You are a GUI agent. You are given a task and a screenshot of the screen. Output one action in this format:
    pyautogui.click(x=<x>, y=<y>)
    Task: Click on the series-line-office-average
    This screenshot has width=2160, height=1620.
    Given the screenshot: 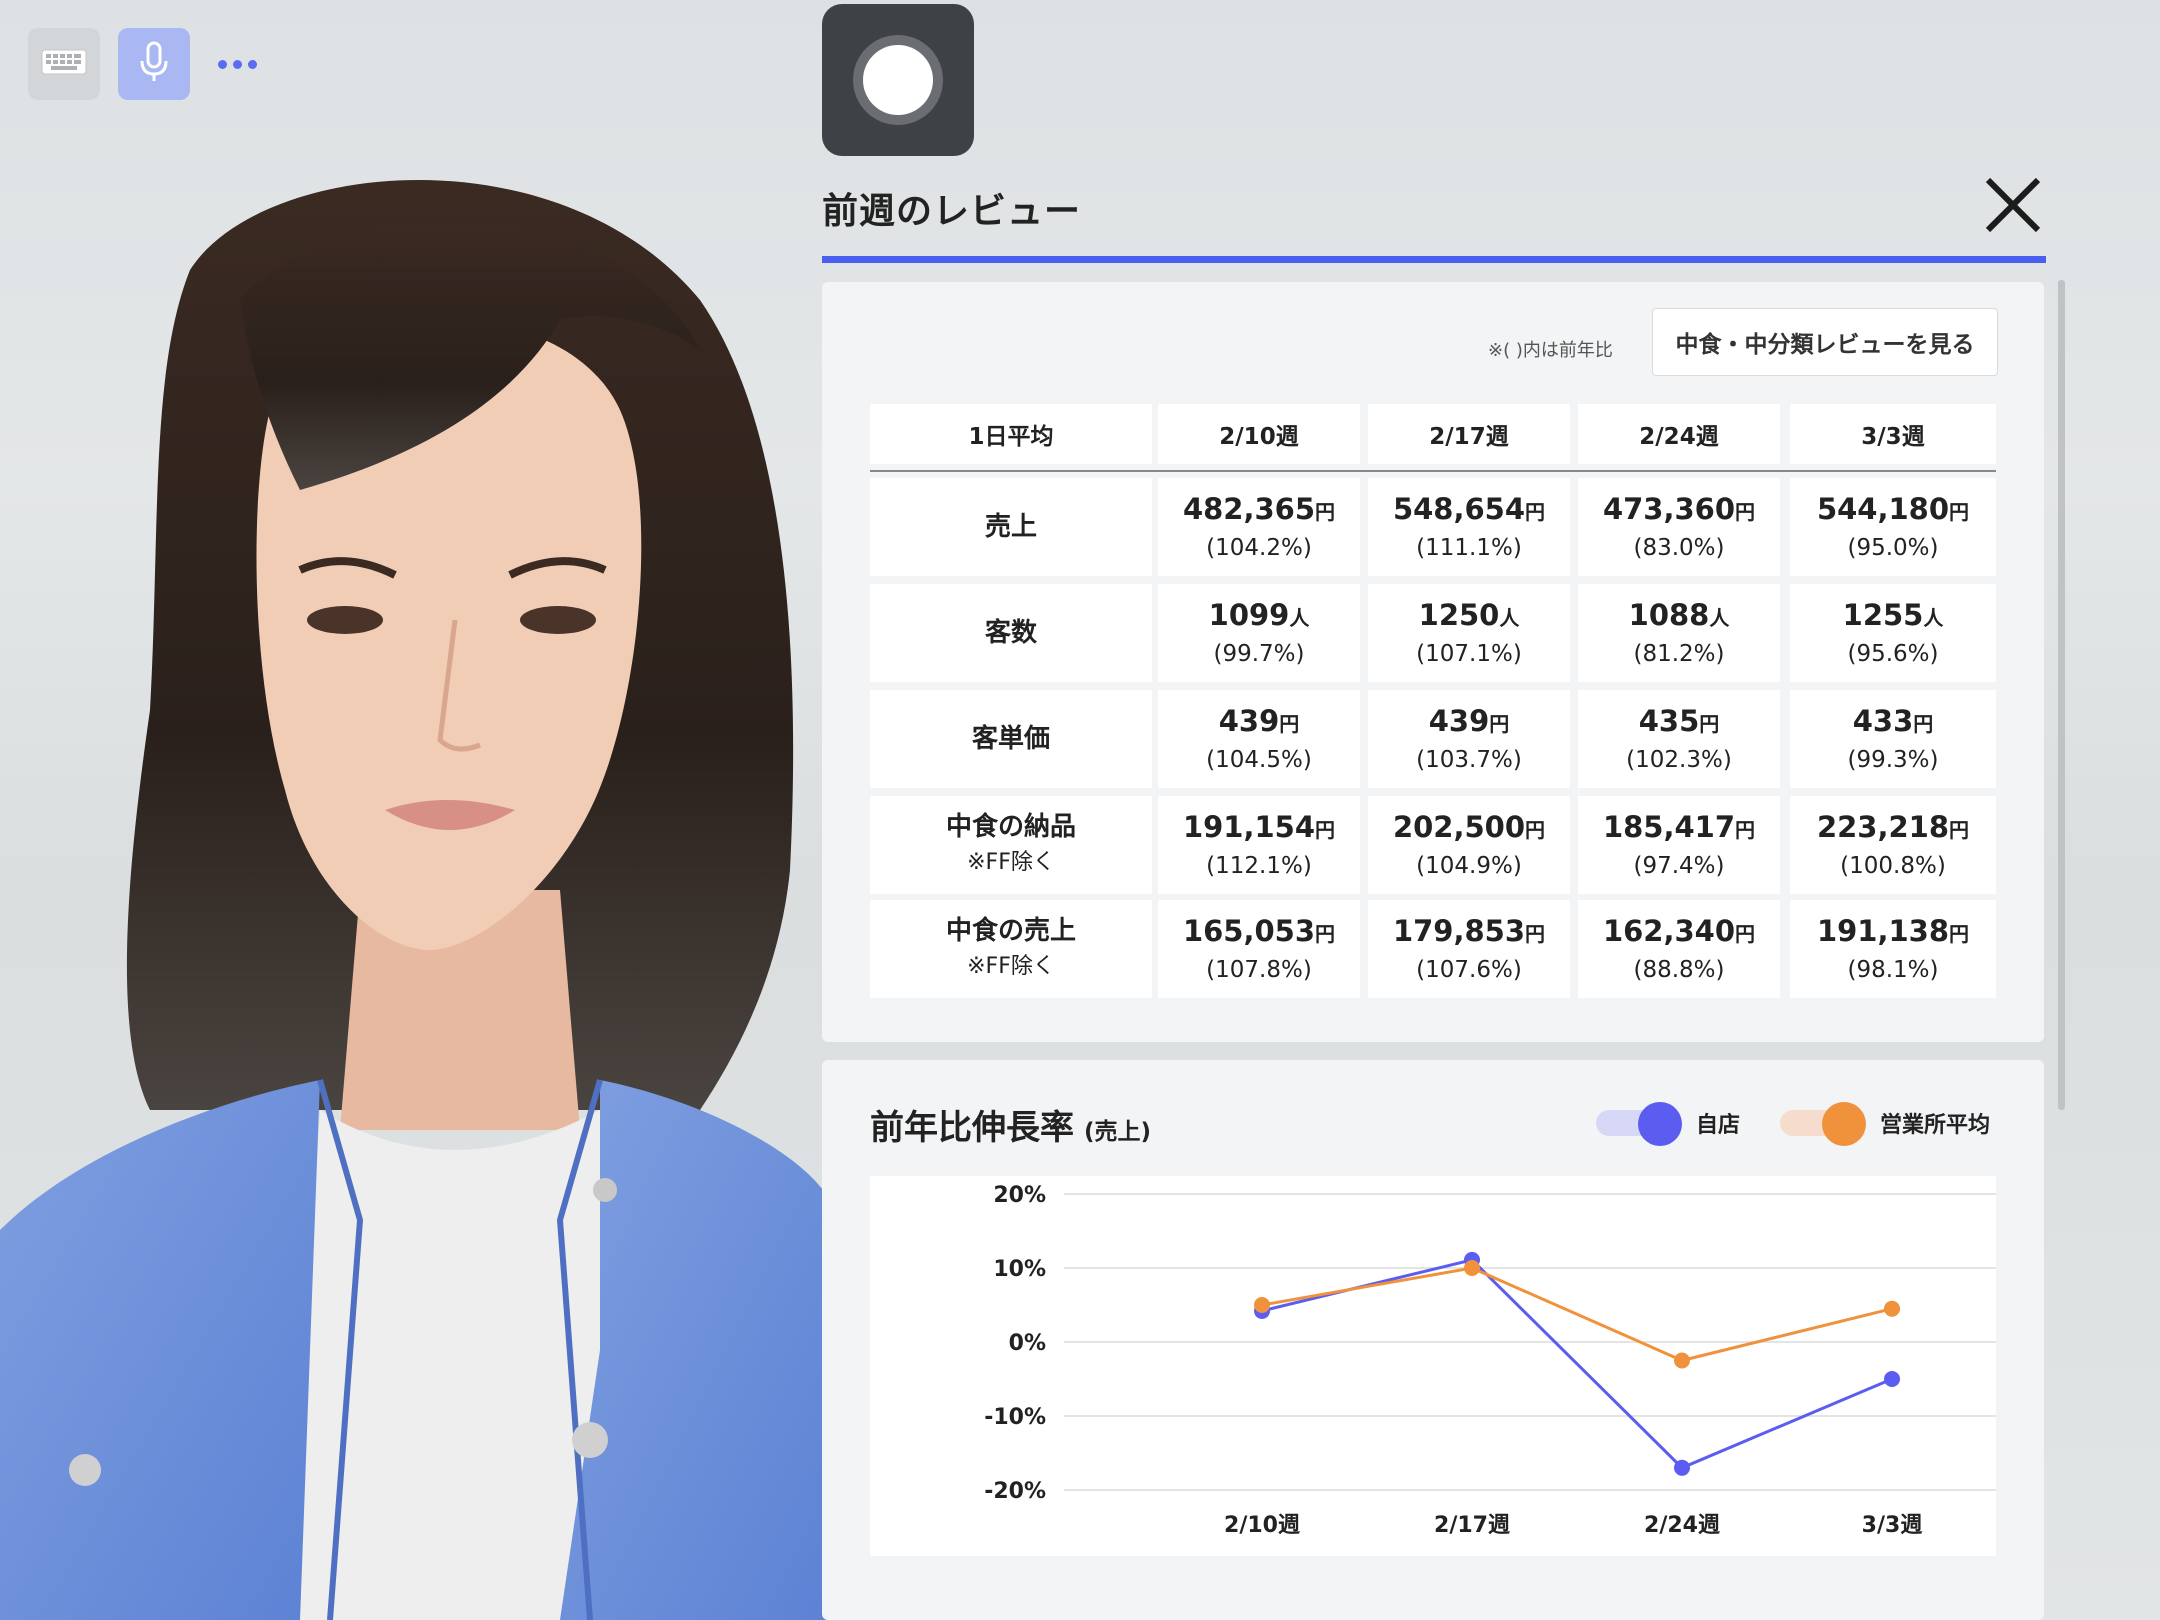 What is the action you would take?
    pyautogui.click(x=1577, y=1314)
    